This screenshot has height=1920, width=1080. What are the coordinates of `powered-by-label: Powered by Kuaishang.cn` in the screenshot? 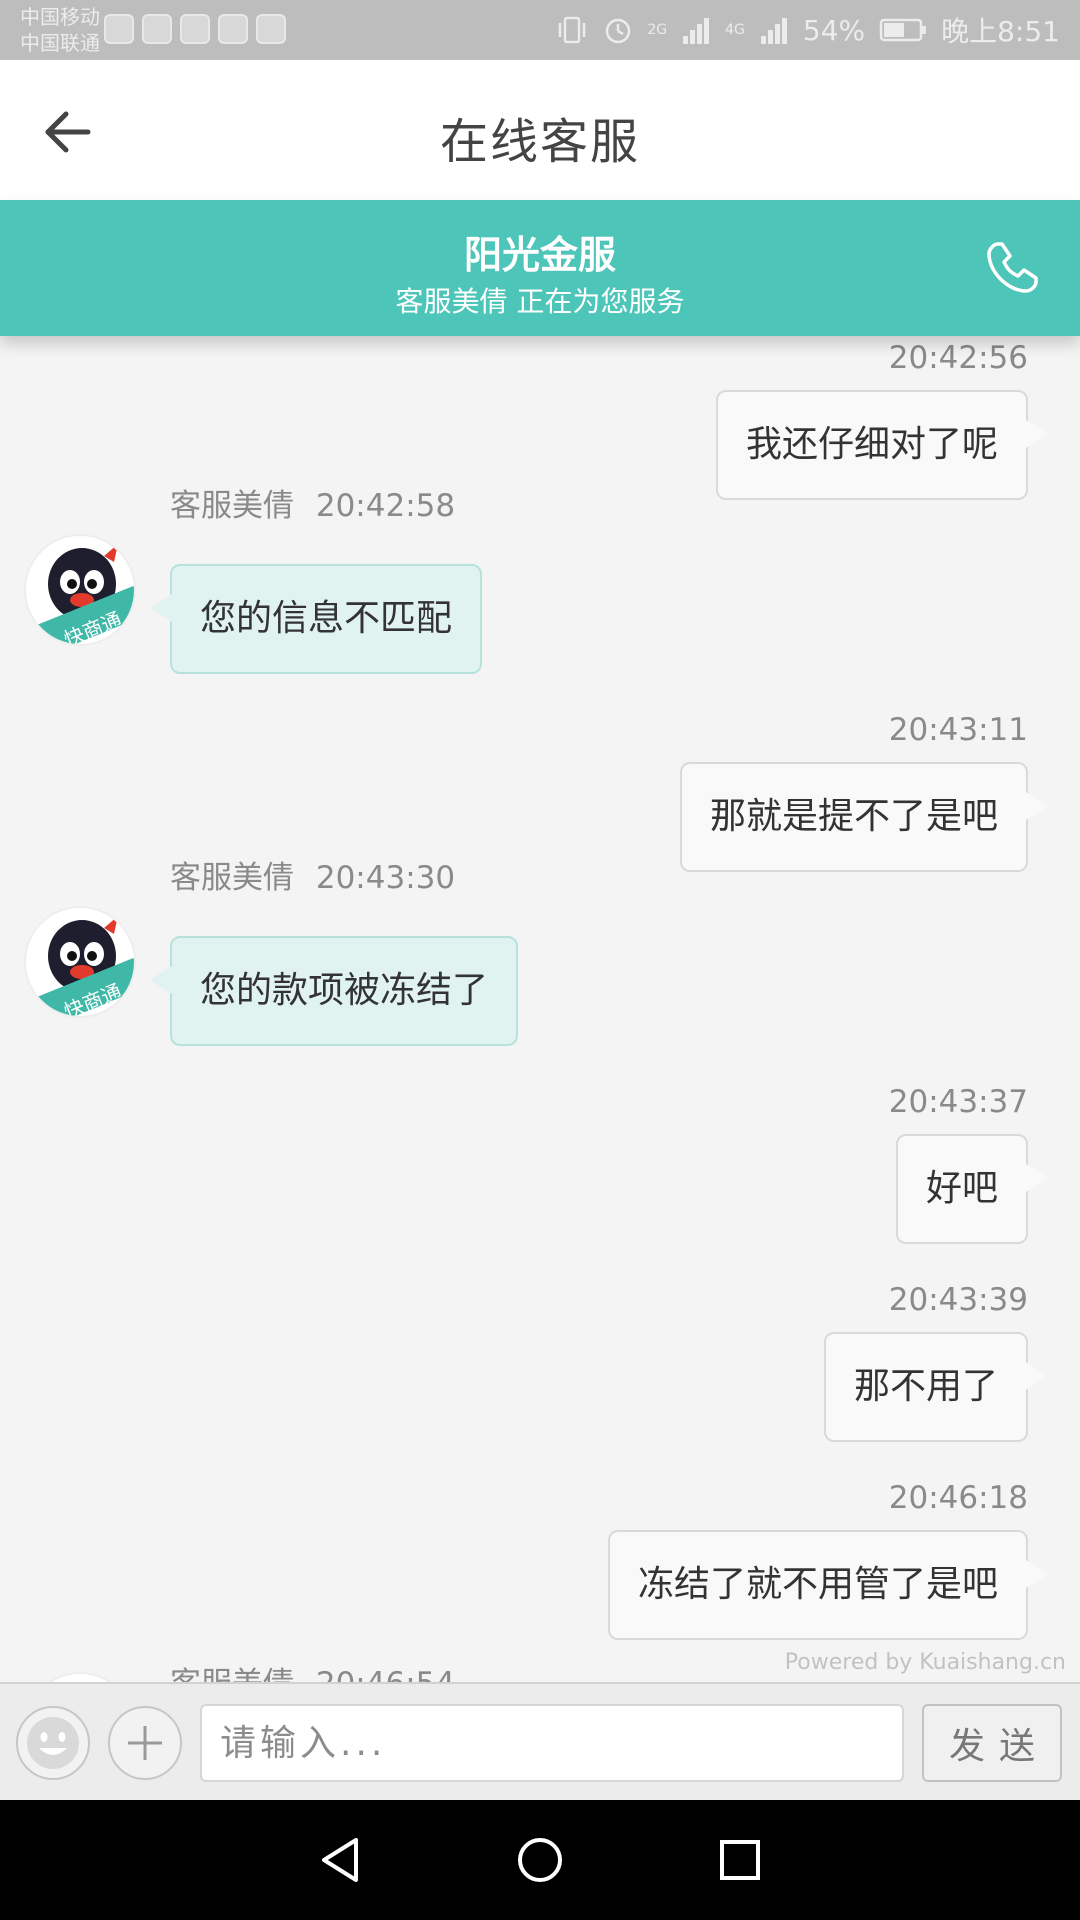 It's located at (925, 1662).